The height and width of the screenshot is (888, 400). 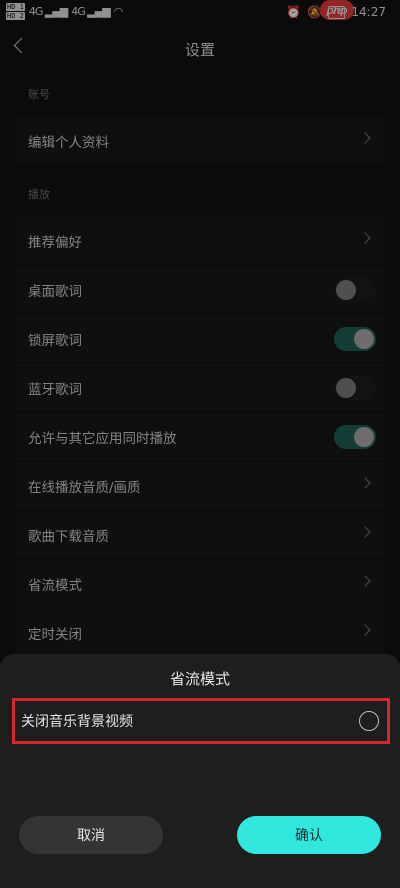 What do you see at coordinates (199, 679) in the screenshot?
I see `sheet-title: 省流模式` at bounding box center [199, 679].